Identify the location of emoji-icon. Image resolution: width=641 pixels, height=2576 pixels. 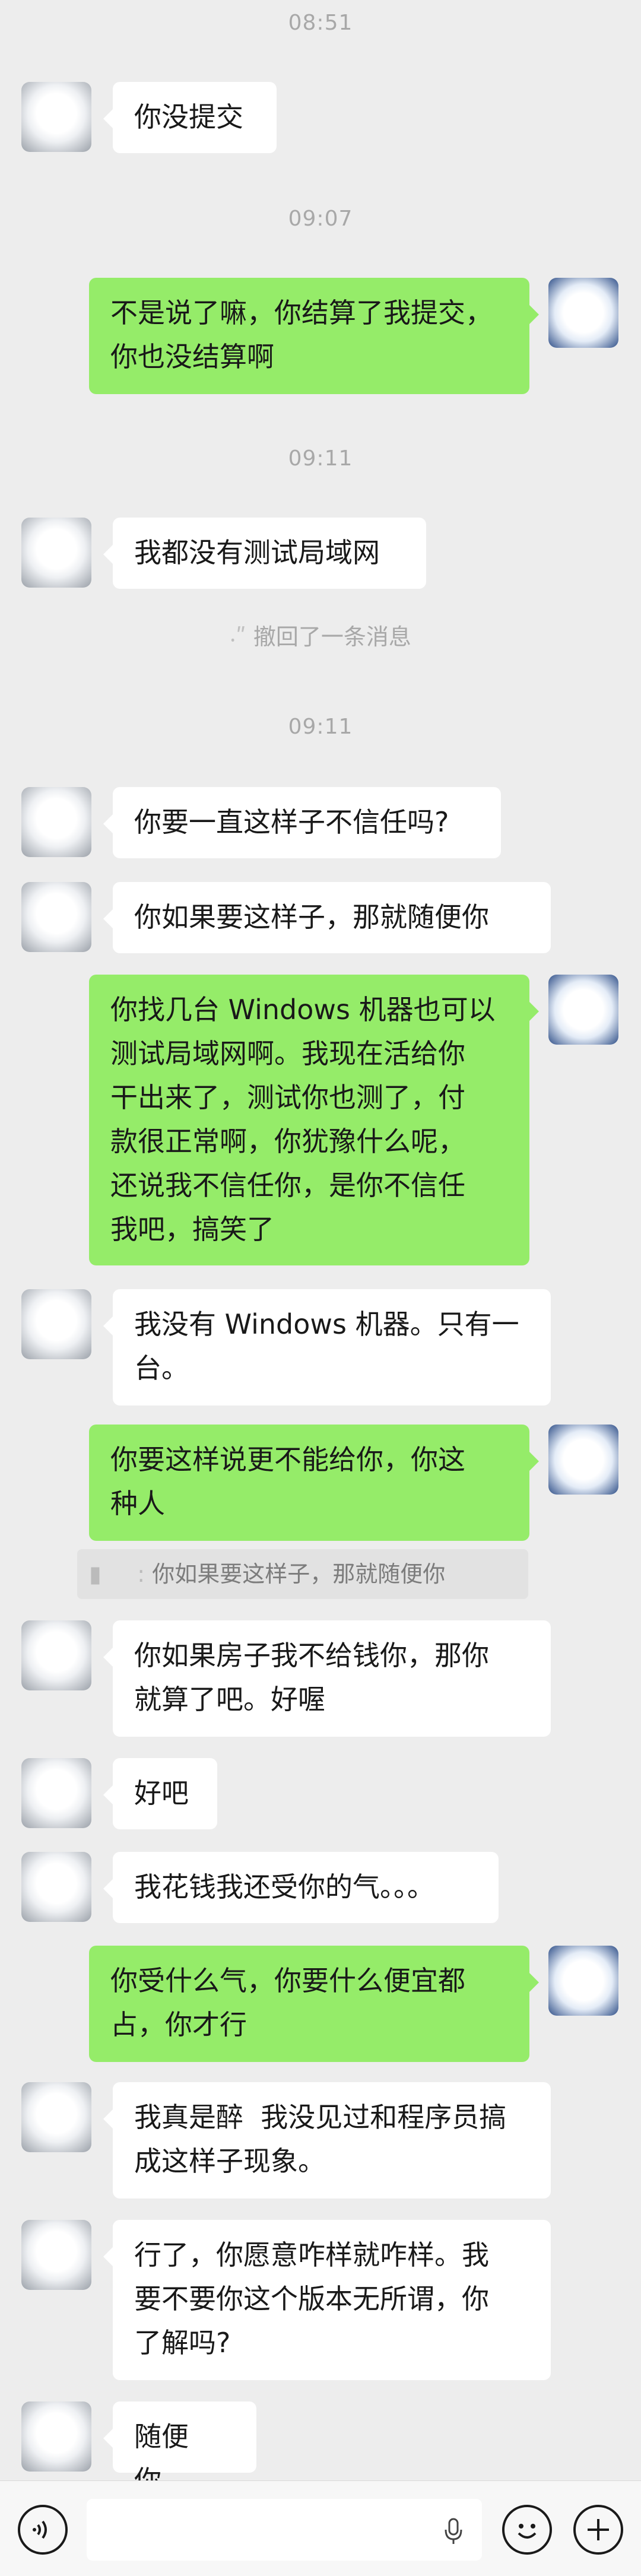
(527, 2531).